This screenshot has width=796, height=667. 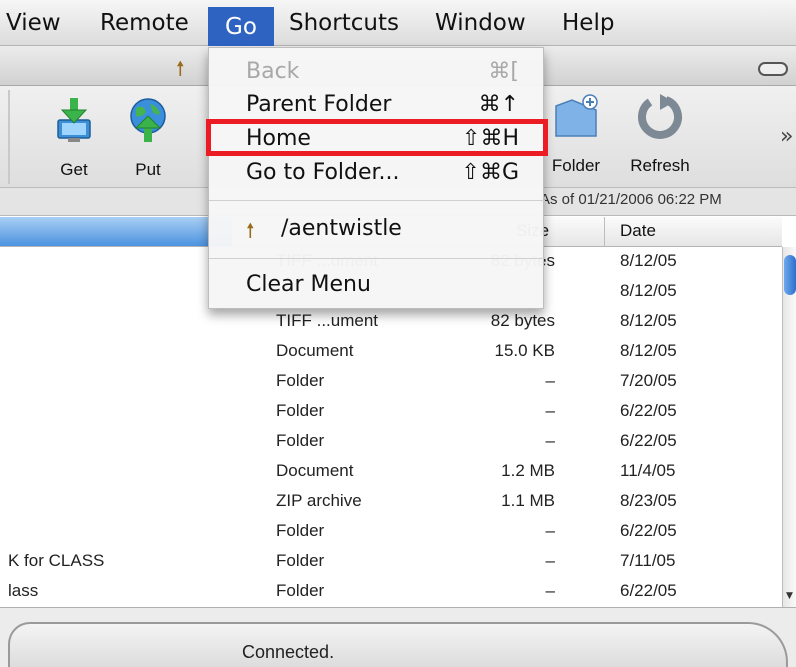 I want to click on menu-item-recent-folder: 🠕 /aentwistle, so click(x=377, y=229).